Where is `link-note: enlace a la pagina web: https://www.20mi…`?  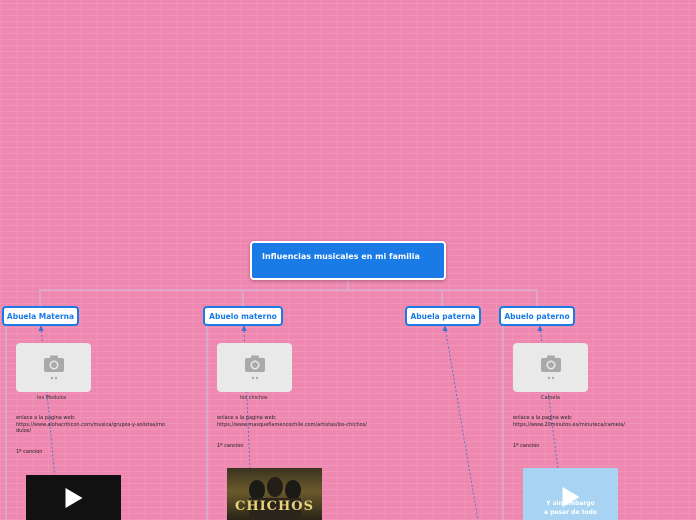
link-note: enlace a la pagina web: https://www.20mi… is located at coordinates (569, 421).